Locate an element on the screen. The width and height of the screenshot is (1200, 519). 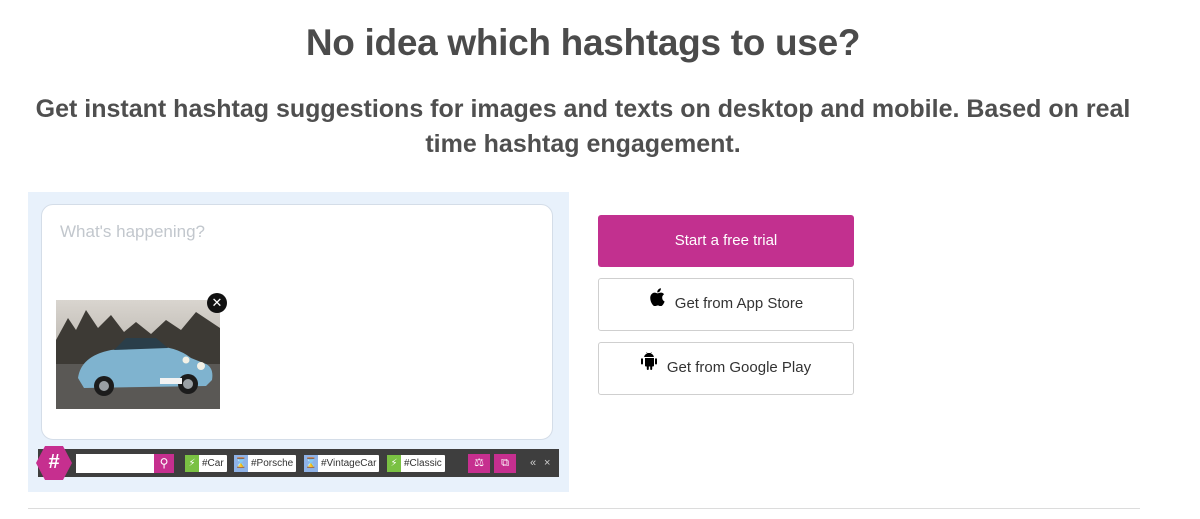
start-free-trial-label: Start a free trial is located at coordinates (726, 240).